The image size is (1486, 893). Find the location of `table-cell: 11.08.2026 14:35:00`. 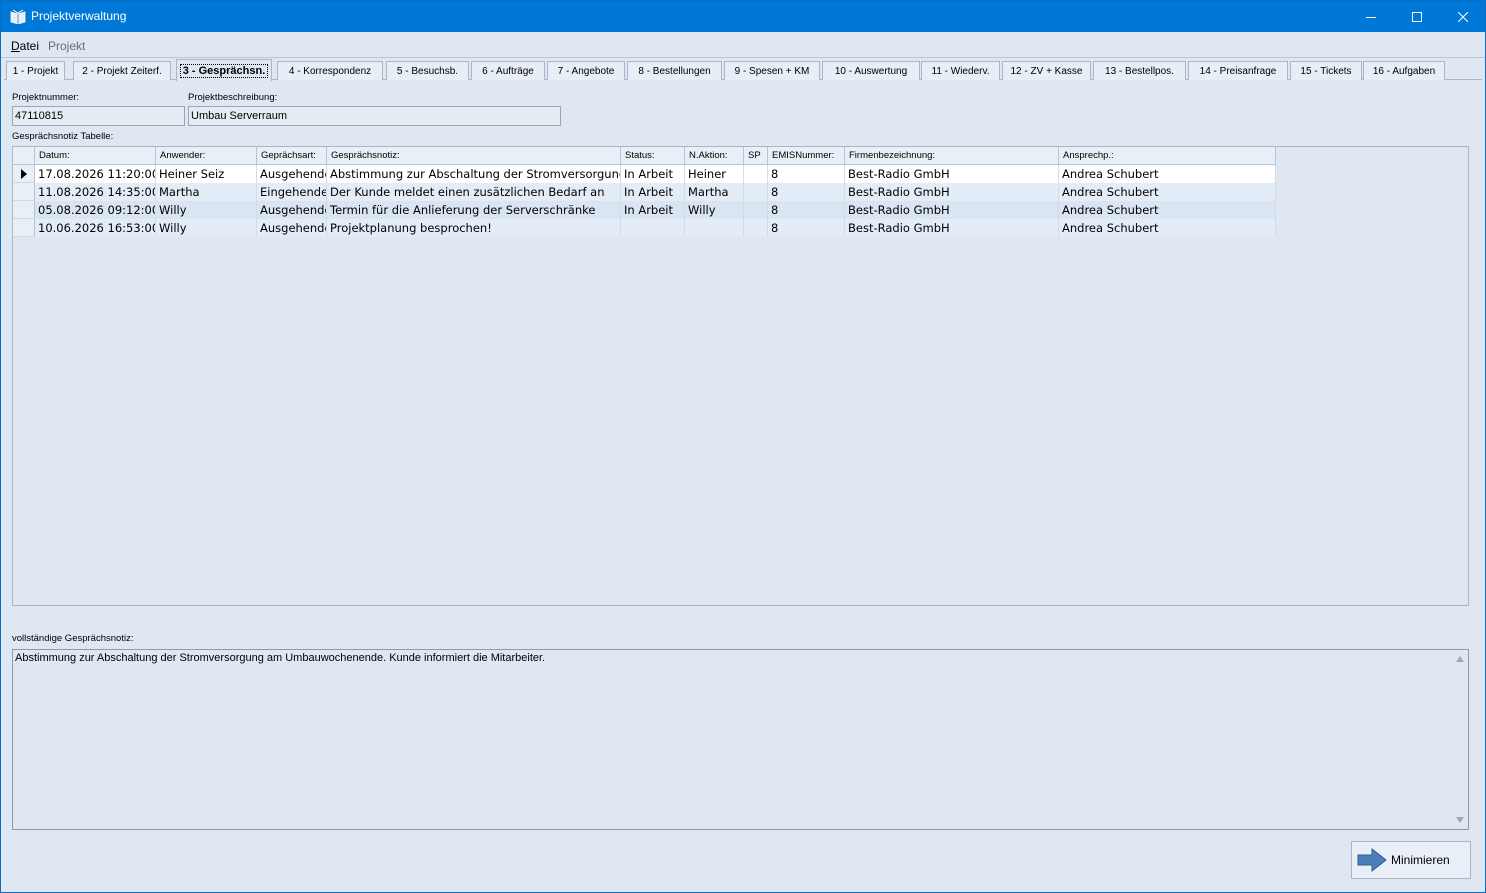

table-cell: 11.08.2026 14:35:00 is located at coordinates (95, 192).